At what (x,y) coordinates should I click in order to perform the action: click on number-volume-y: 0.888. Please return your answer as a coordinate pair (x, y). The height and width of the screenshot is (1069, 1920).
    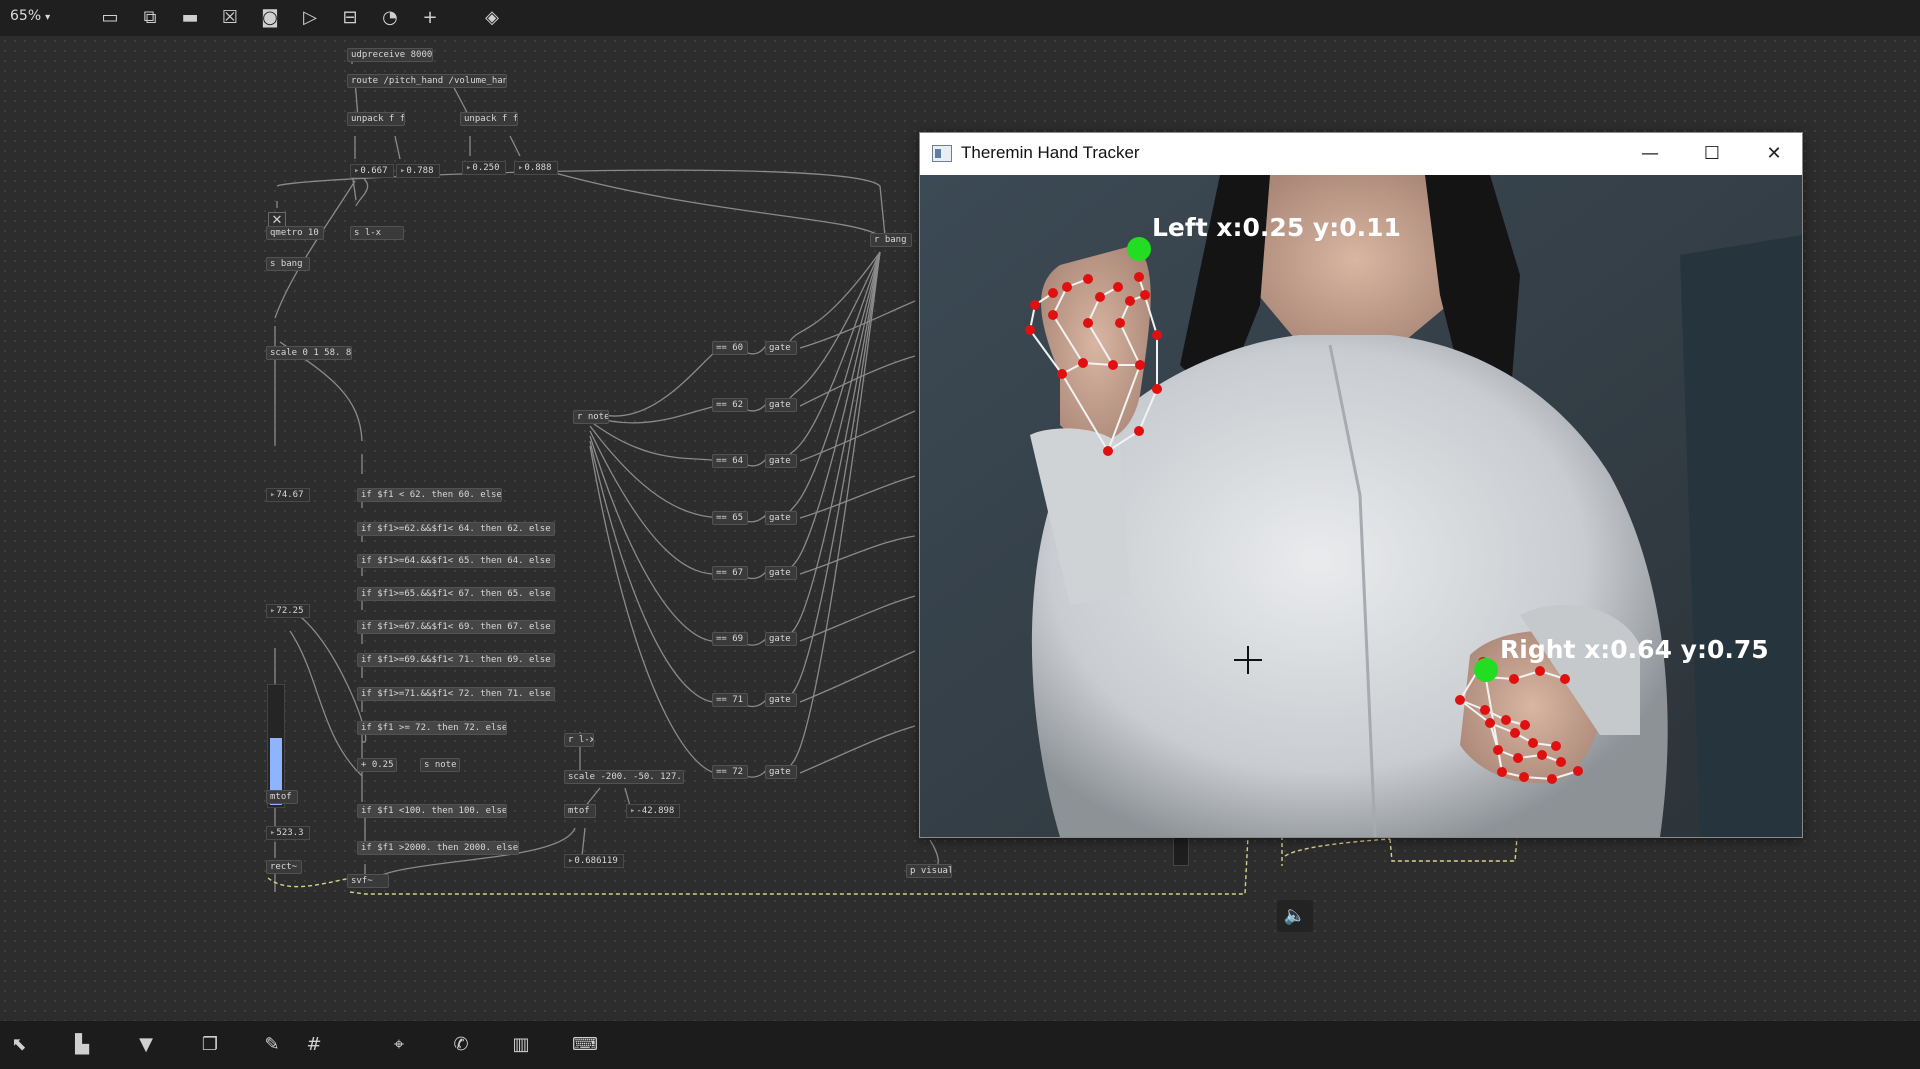
    Looking at the image, I should click on (536, 168).